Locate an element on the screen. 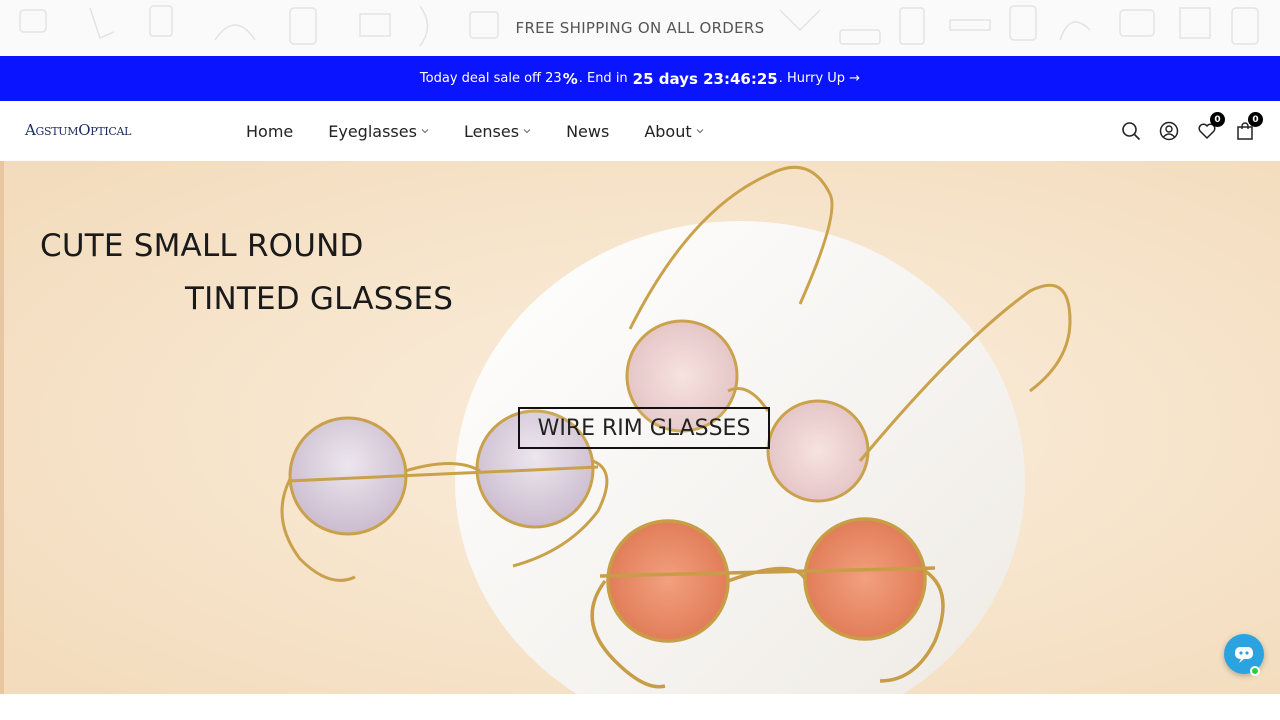 The width and height of the screenshot is (1280, 720). deal-prefix: Today deal sale off 23 is located at coordinates (490, 78).